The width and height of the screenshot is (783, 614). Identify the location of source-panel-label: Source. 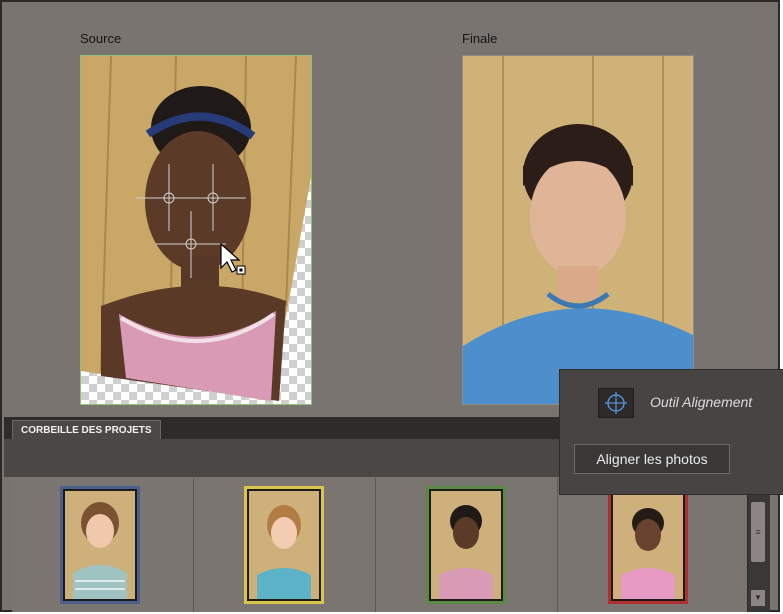
(101, 38).